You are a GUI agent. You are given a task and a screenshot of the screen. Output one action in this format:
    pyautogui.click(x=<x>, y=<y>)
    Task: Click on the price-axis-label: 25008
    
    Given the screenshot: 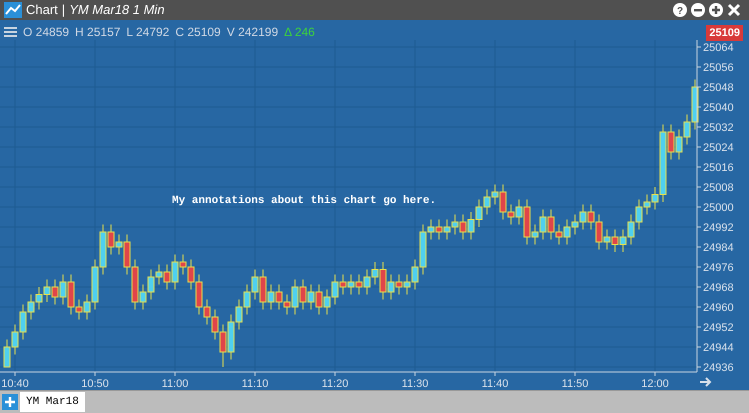 What is the action you would take?
    pyautogui.click(x=718, y=188)
    